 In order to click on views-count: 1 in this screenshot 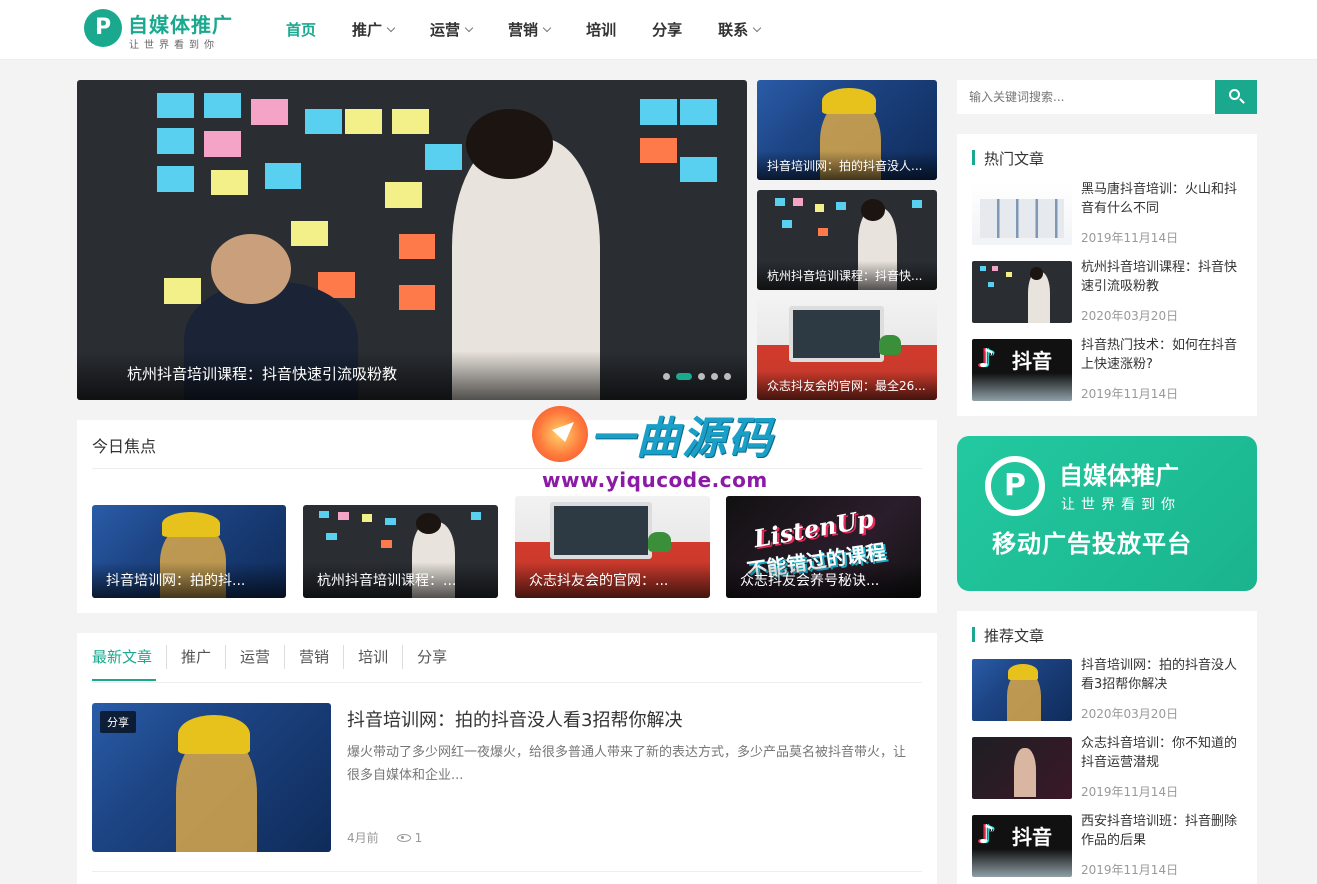, I will do `click(418, 837)`.